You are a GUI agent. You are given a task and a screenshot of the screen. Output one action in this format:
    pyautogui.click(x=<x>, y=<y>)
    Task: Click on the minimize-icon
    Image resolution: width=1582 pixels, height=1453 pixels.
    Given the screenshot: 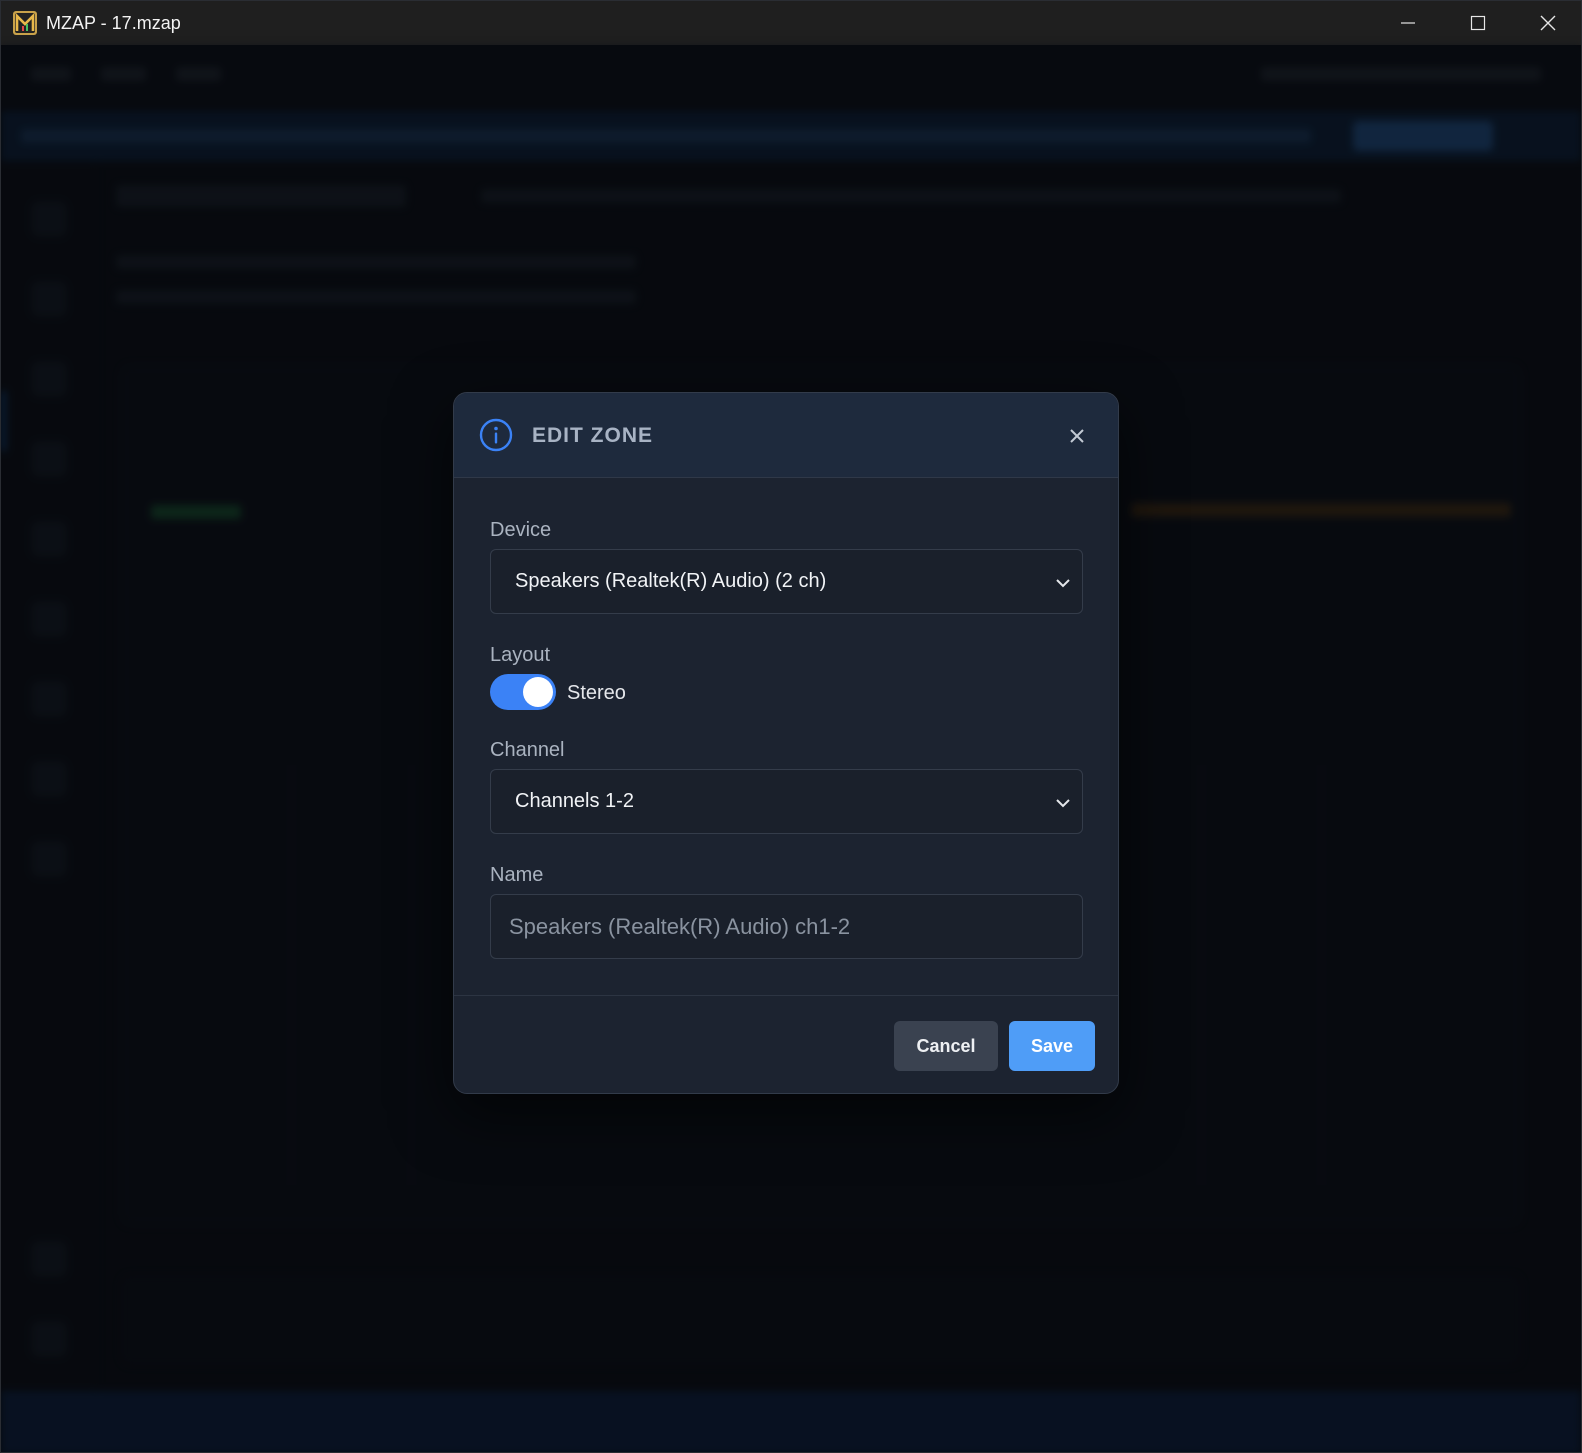 What is the action you would take?
    pyautogui.click(x=1408, y=23)
    